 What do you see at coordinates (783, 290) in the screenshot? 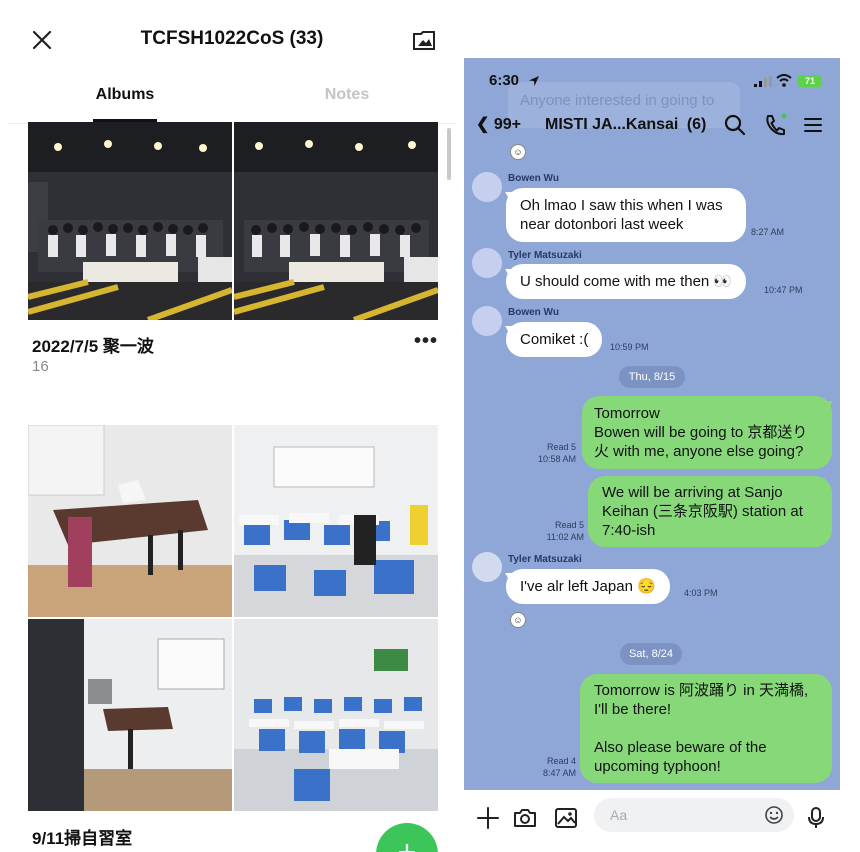
I see `message-time: 10:47 PM` at bounding box center [783, 290].